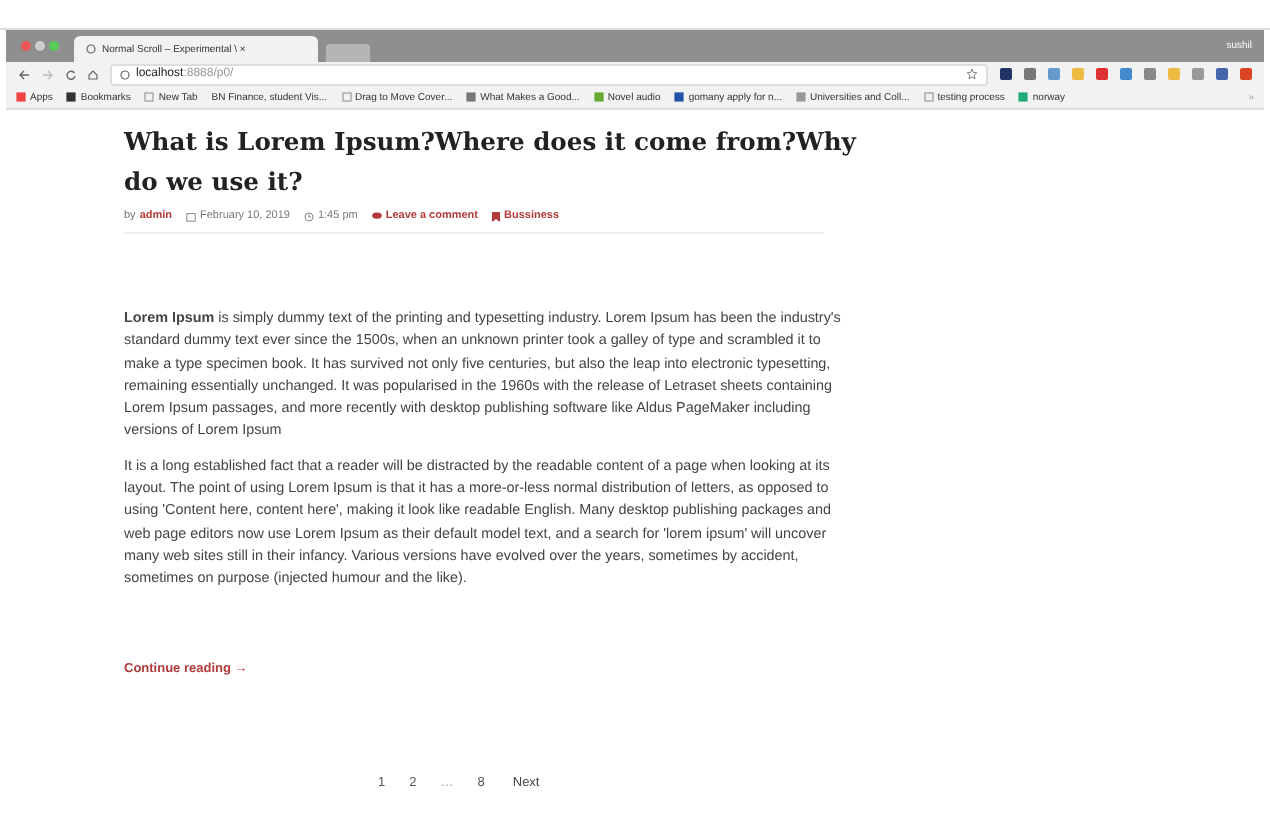  What do you see at coordinates (308, 216) in the screenshot?
I see `clock-icon` at bounding box center [308, 216].